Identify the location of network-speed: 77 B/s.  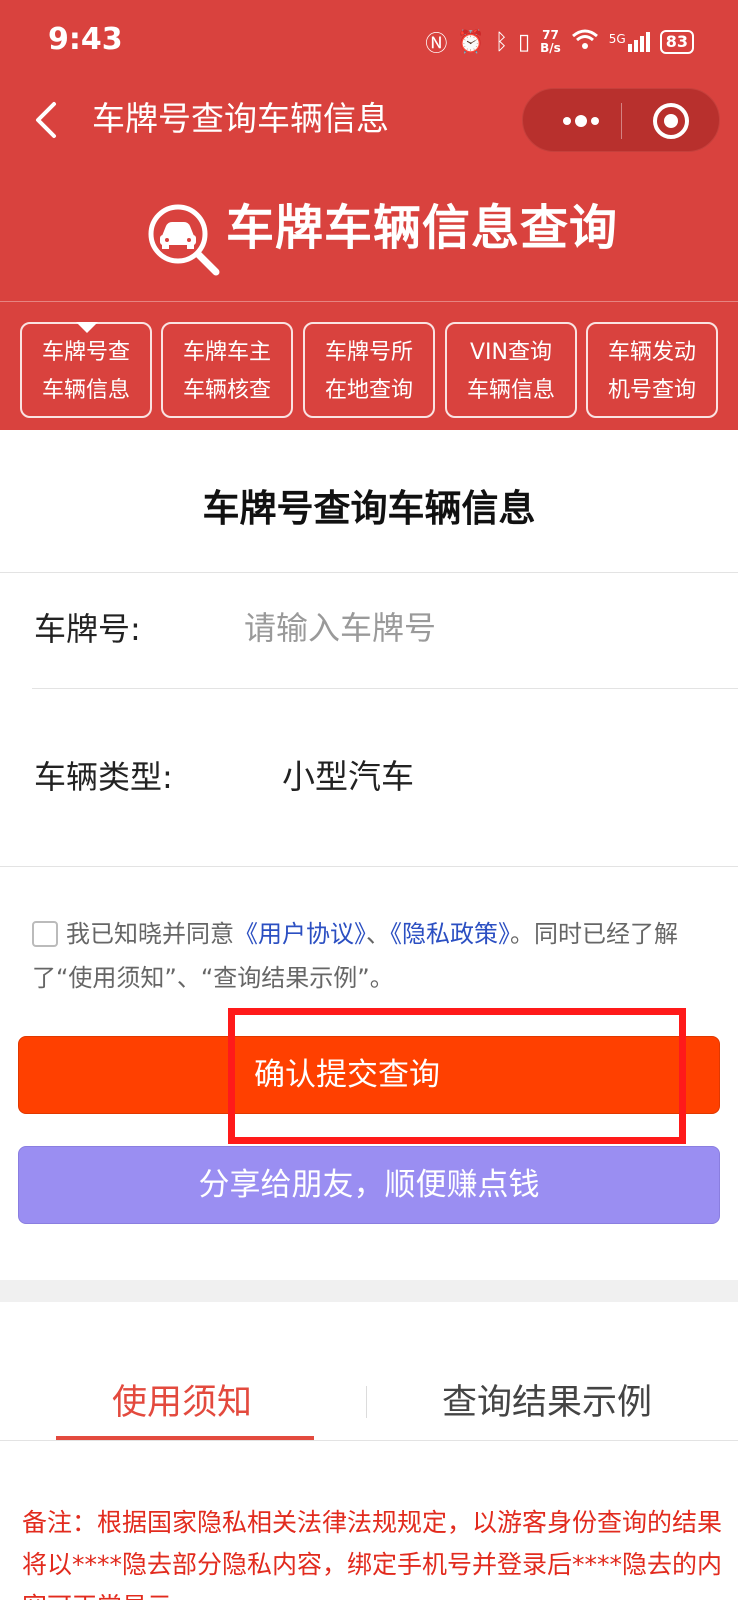
(550, 42).